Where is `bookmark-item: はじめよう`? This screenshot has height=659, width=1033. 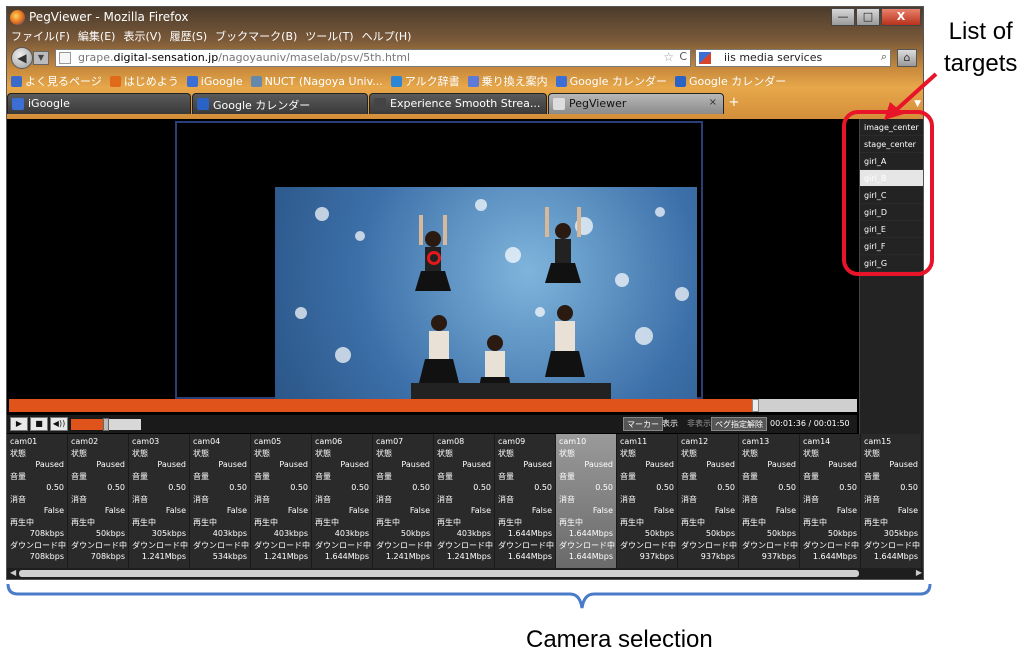 bookmark-item: はじめよう is located at coordinates (144, 81).